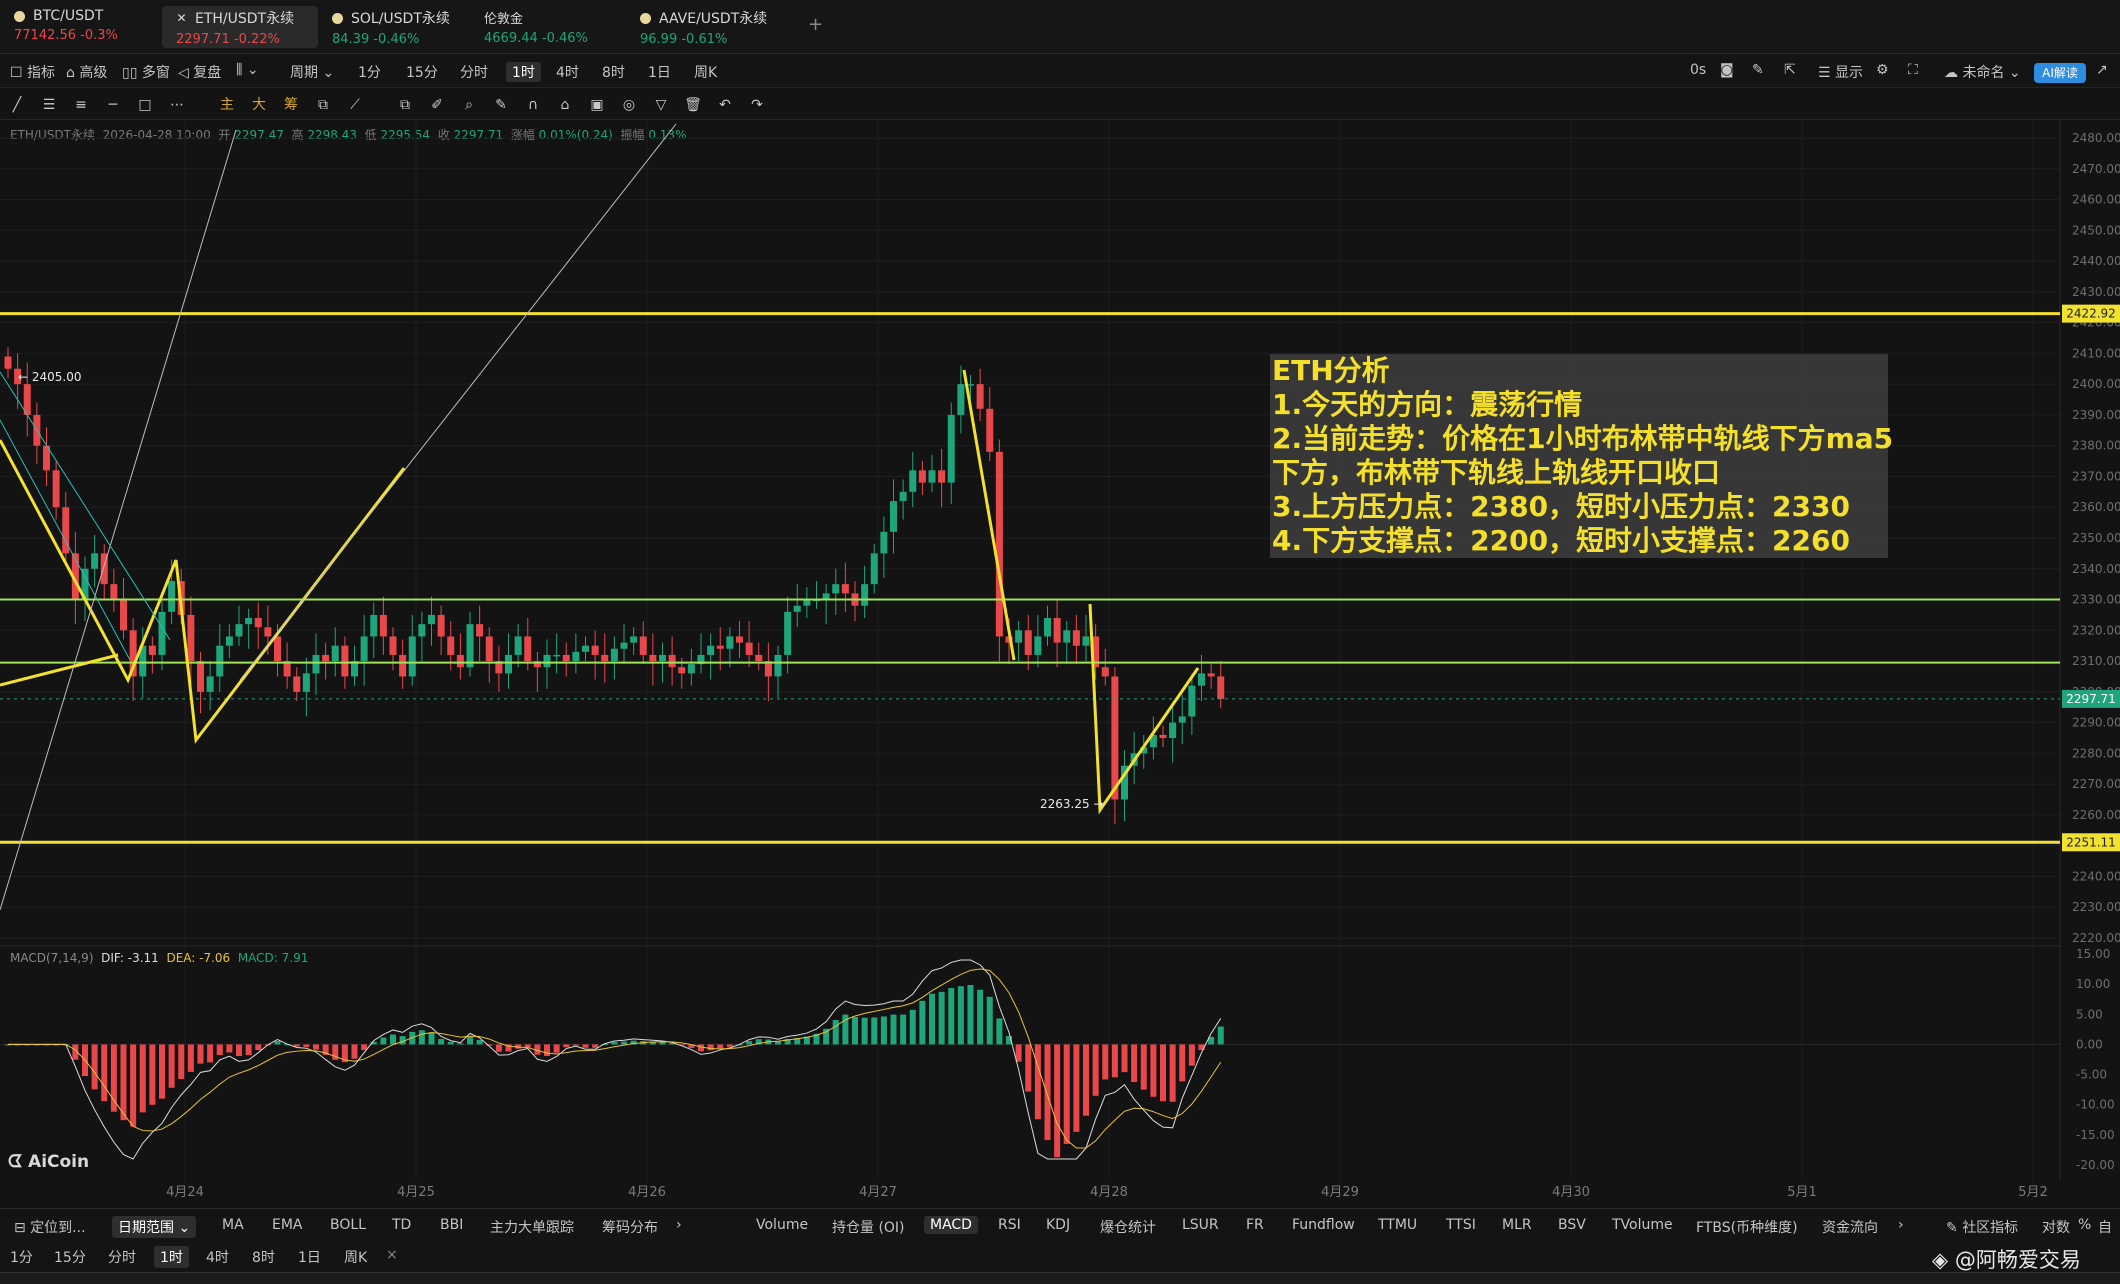  Describe the element at coordinates (951, 1225) in the screenshot. I see `sub-macd: MACD` at that location.